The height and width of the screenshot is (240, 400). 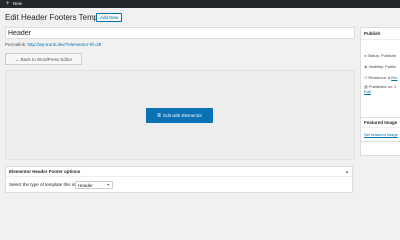 What do you see at coordinates (8, 4) in the screenshot?
I see `plus-icon: +` at bounding box center [8, 4].